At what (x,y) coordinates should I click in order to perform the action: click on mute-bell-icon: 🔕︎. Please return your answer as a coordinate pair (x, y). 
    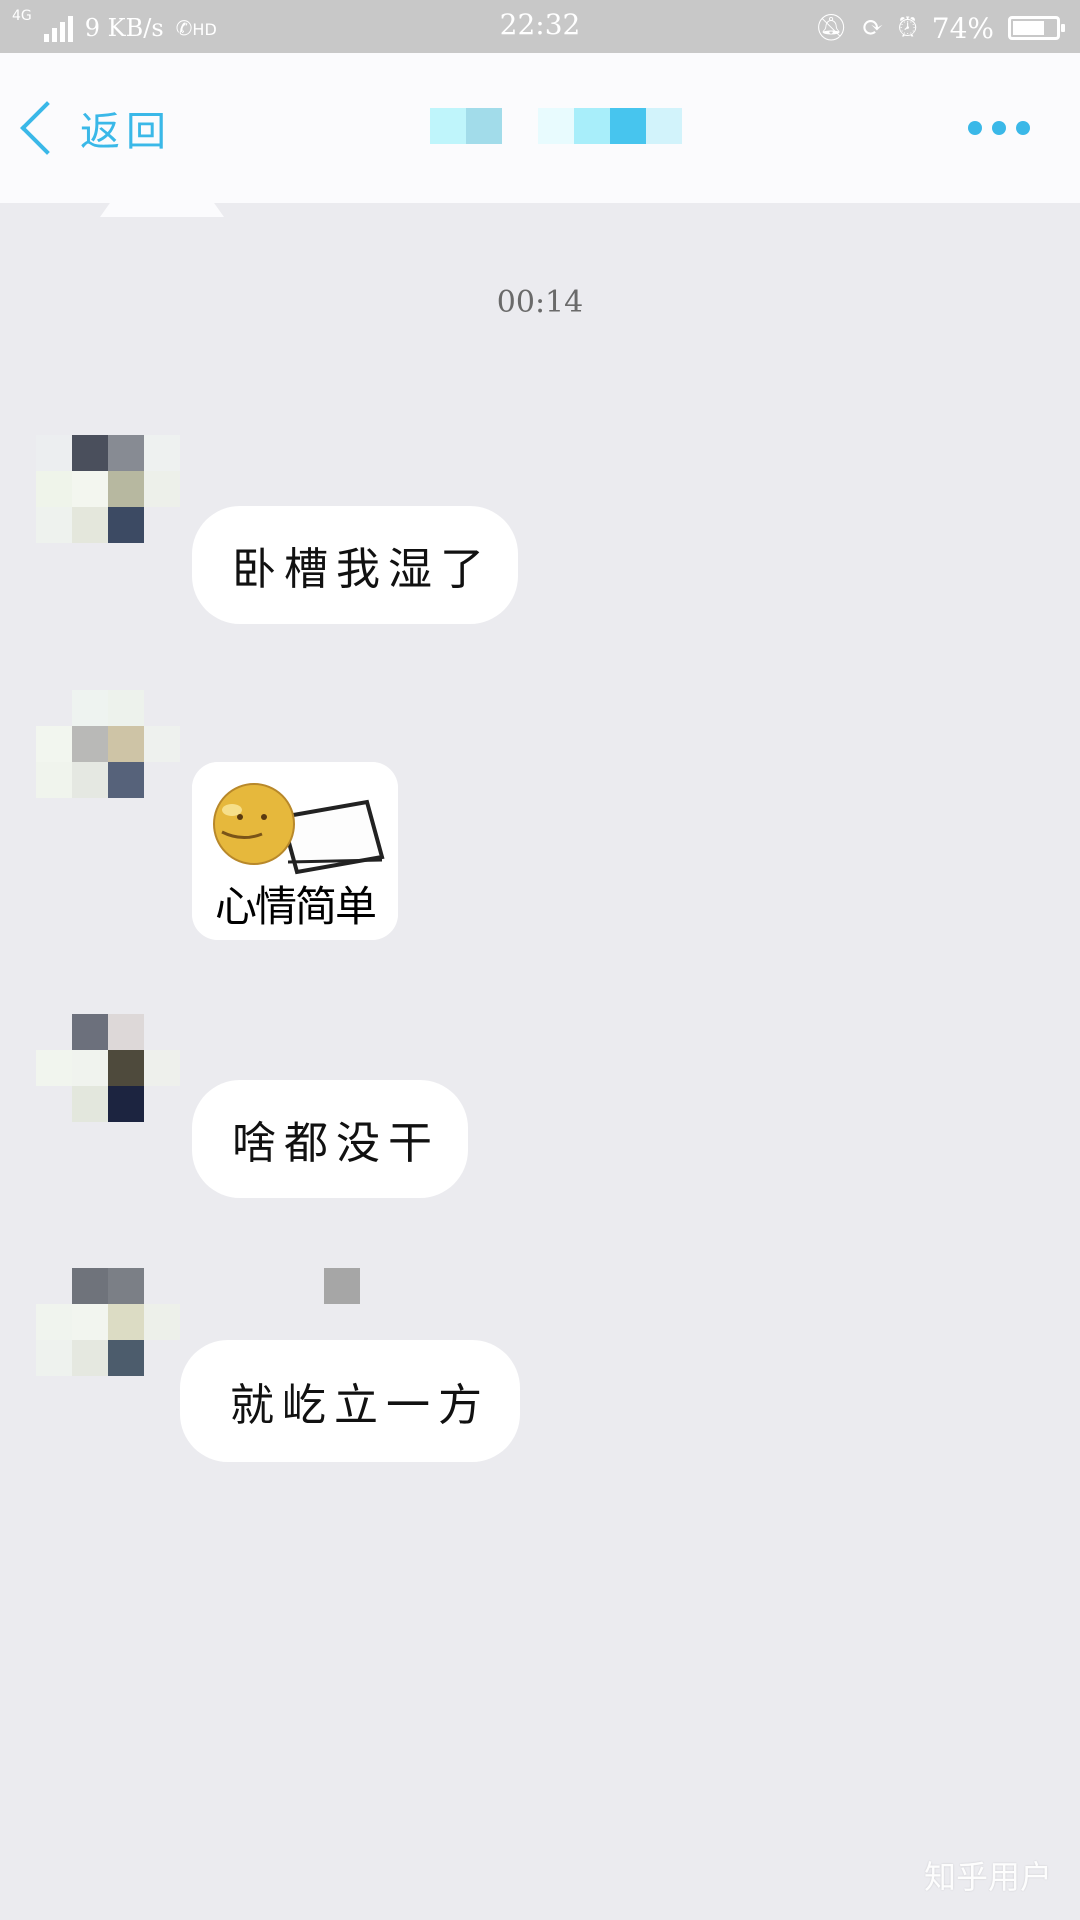
    Looking at the image, I should click on (831, 28).